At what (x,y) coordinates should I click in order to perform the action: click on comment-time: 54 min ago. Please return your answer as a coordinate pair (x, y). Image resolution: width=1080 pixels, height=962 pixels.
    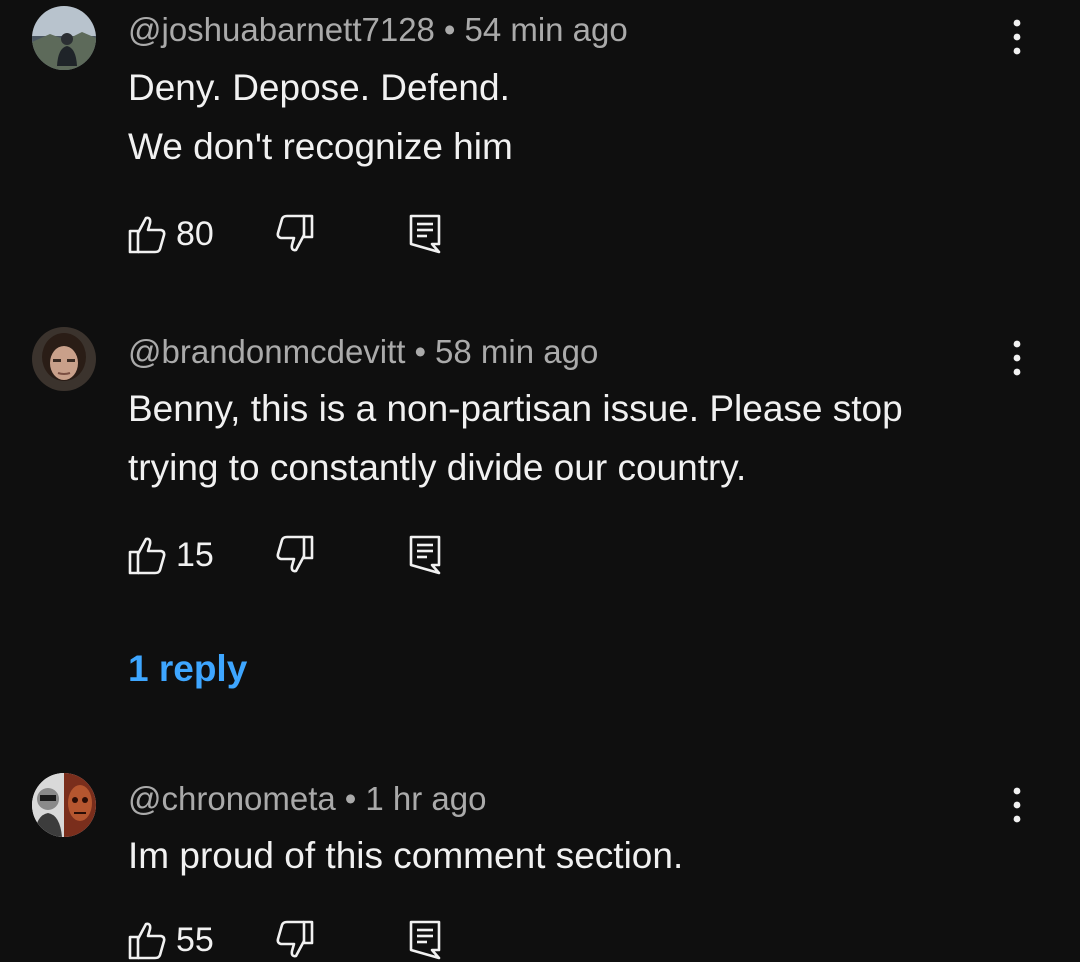
    Looking at the image, I should click on (545, 29).